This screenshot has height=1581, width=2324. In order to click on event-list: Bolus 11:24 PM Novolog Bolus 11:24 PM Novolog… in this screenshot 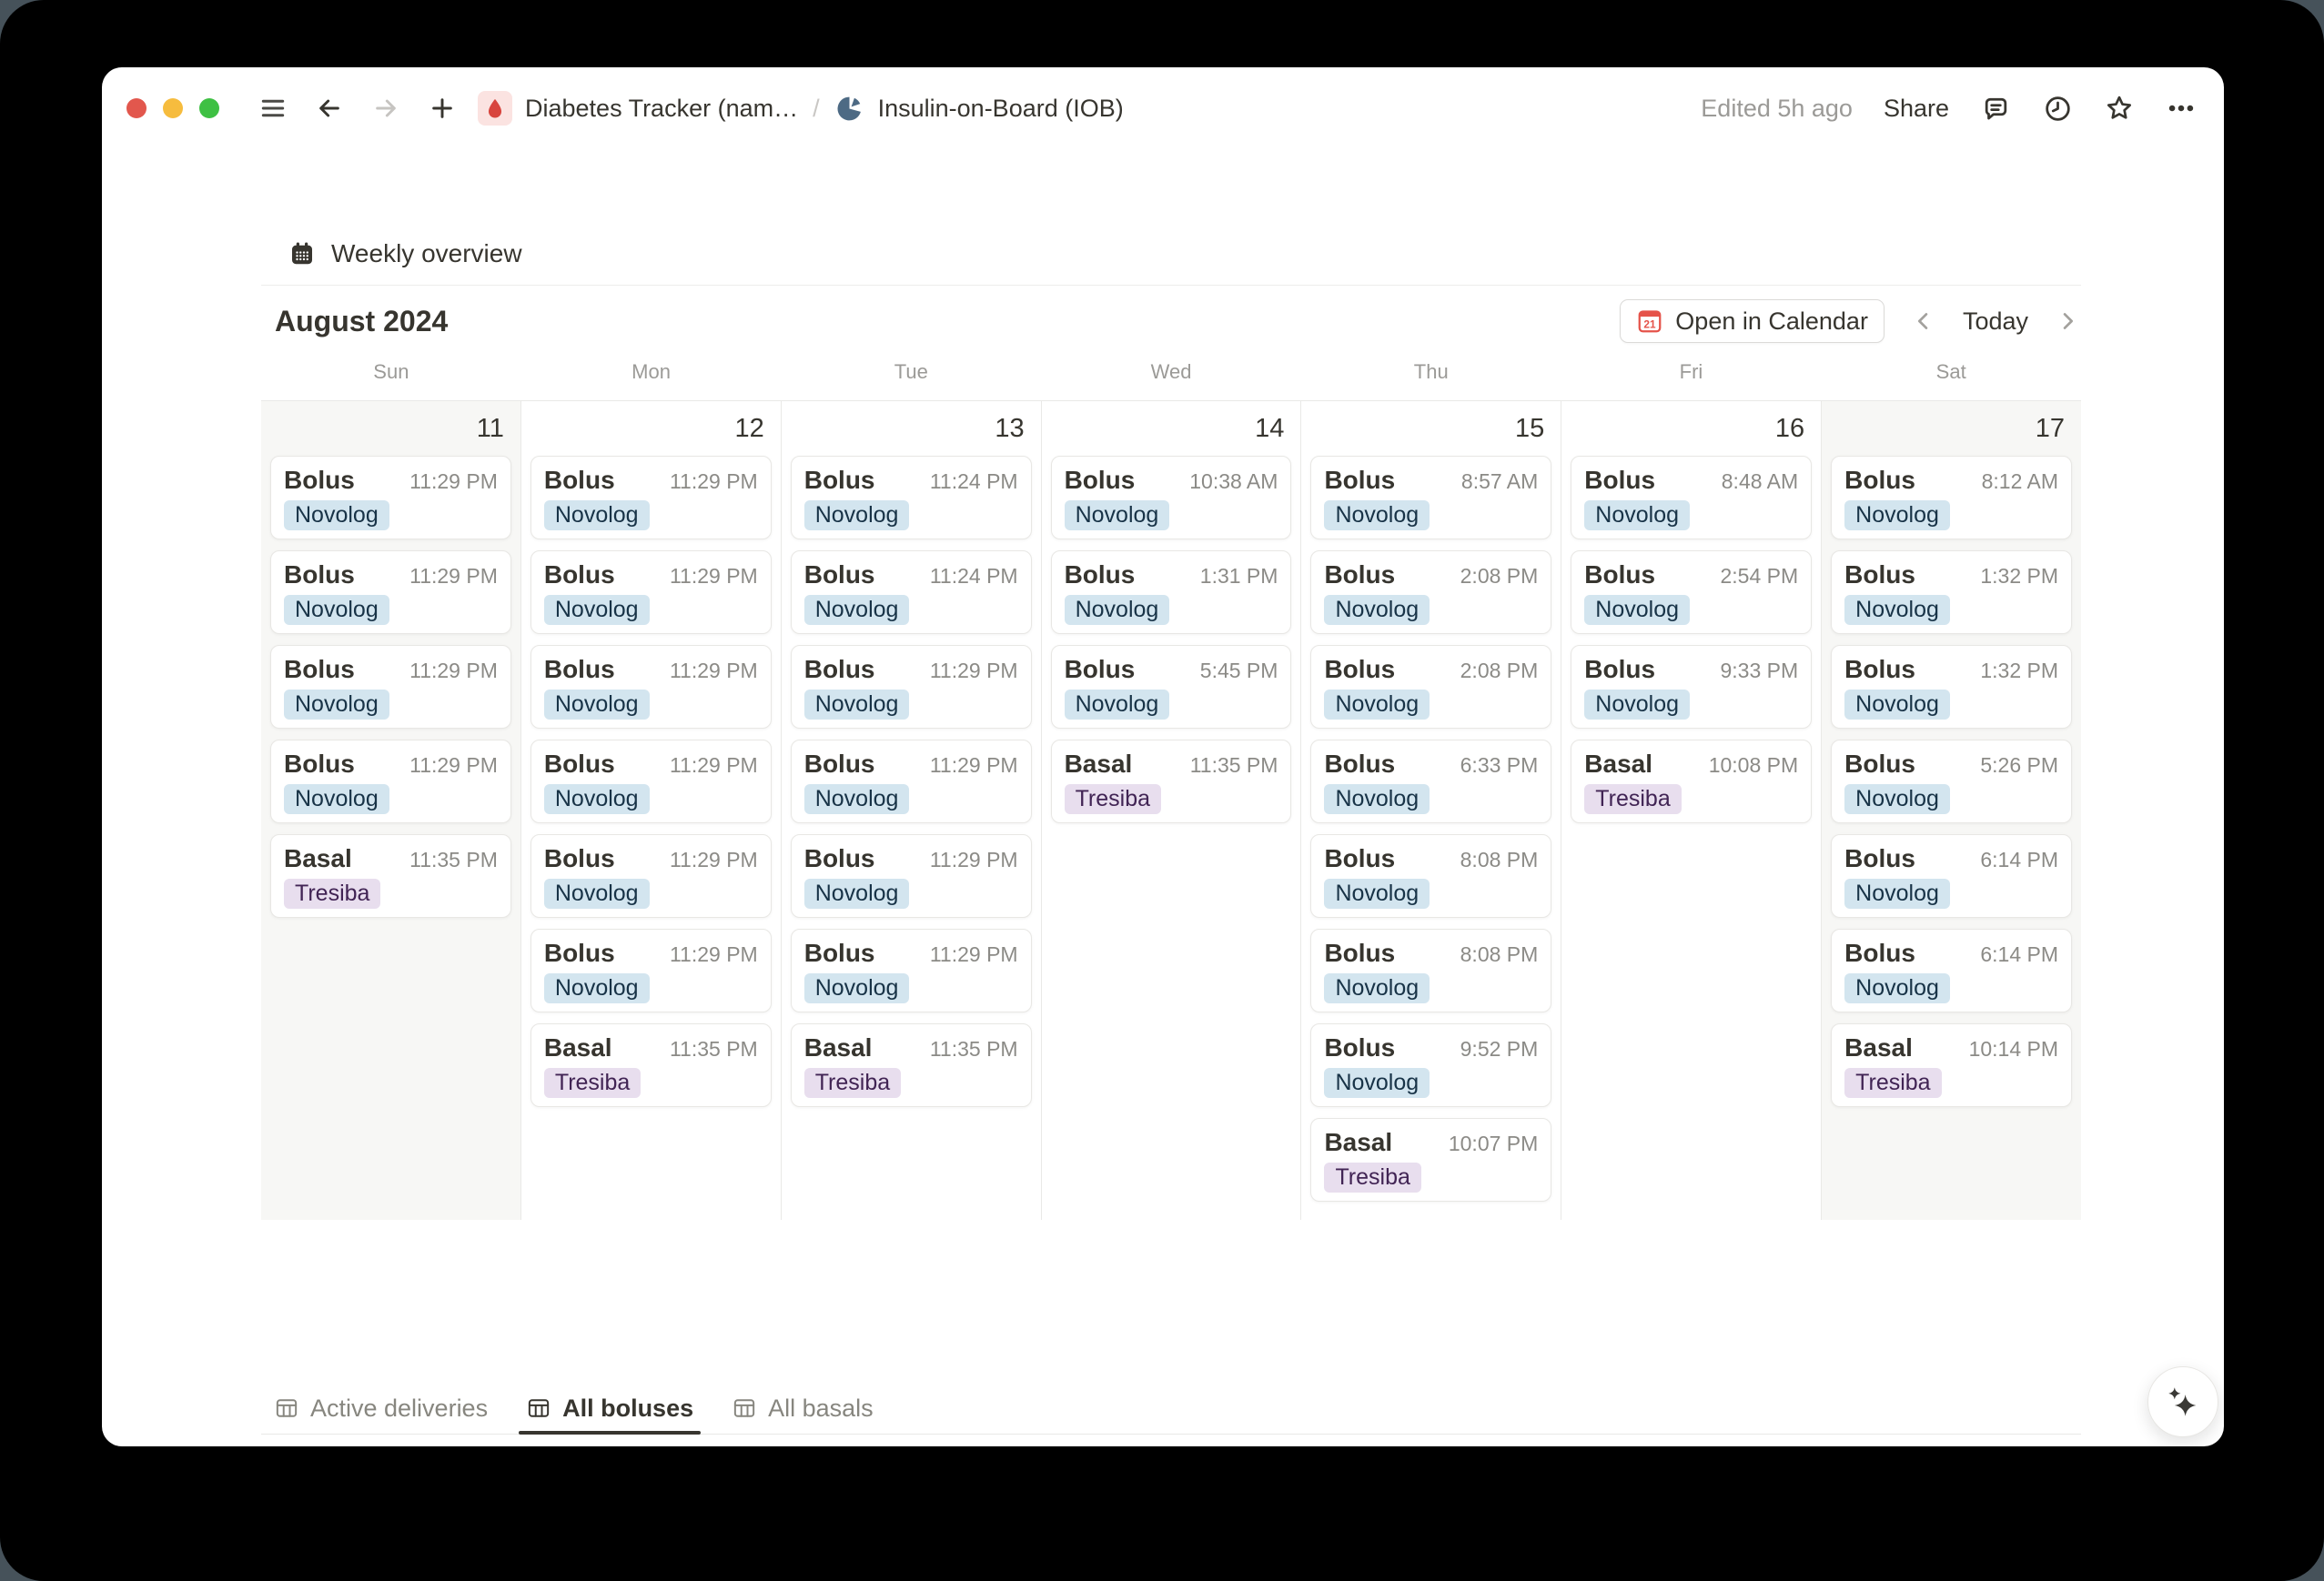, I will do `click(911, 782)`.